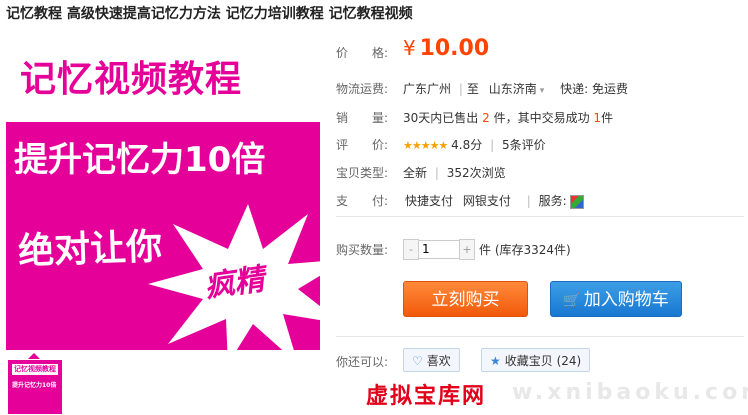 The height and width of the screenshot is (415, 748). What do you see at coordinates (525, 250) in the screenshot?
I see `stock-text: 件 (库存3324件)` at bounding box center [525, 250].